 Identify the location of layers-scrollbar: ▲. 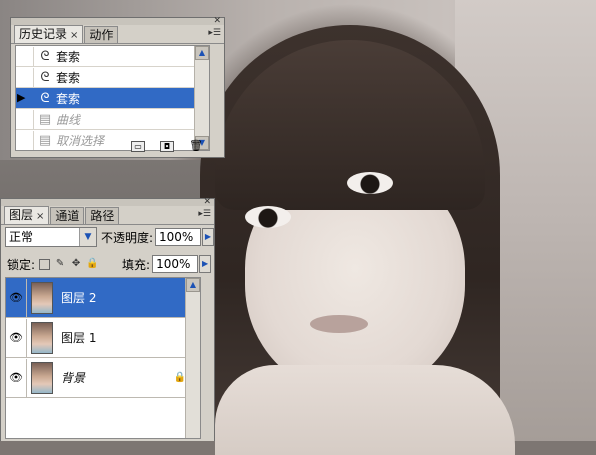
(192, 358).